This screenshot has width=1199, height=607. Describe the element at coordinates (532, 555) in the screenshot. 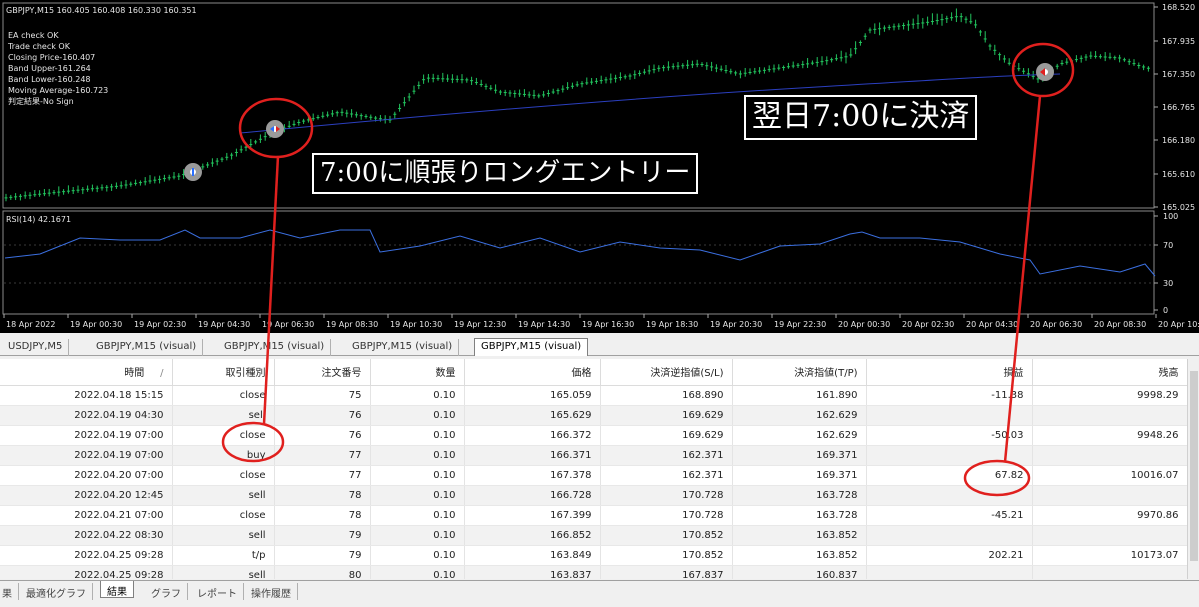

I see `cell-price: 163.849` at that location.